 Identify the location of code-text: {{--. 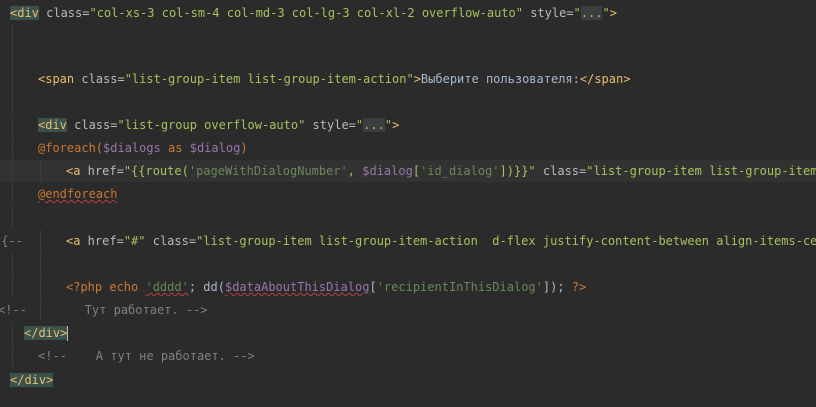
(11, 241).